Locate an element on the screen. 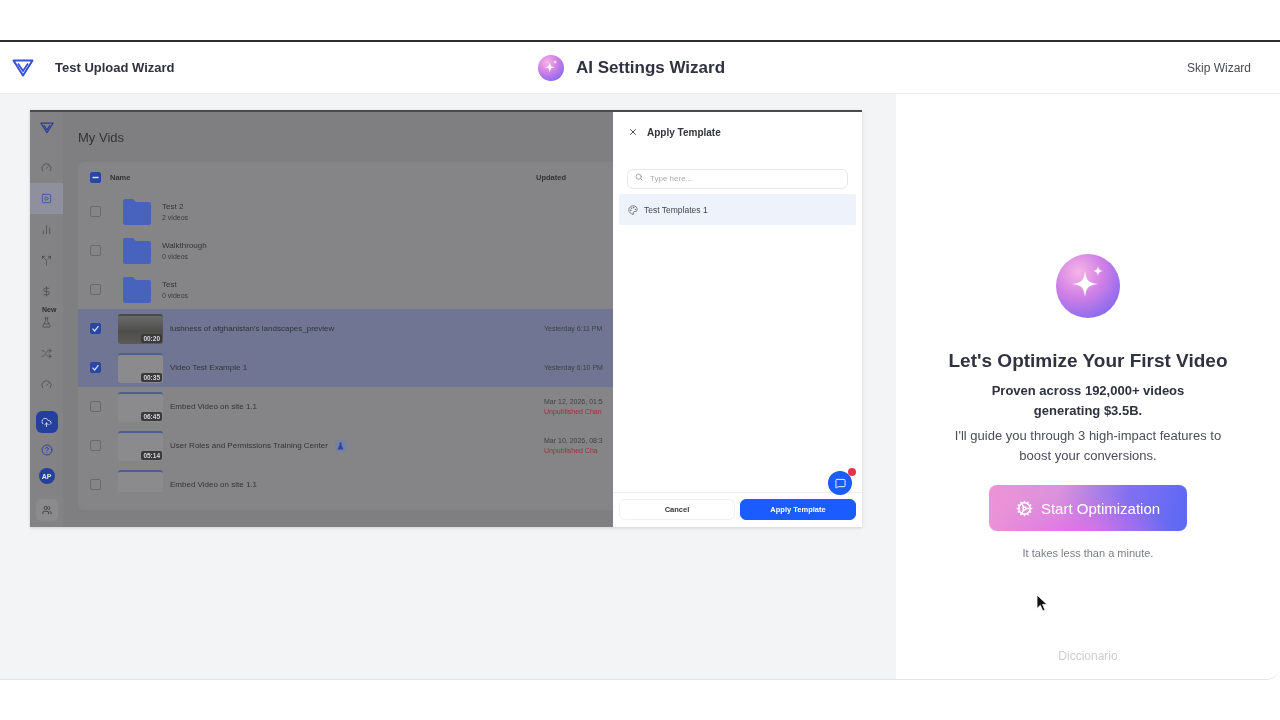 Image resolution: width=1280 pixels, height=720 pixels. users-icon is located at coordinates (46, 510).